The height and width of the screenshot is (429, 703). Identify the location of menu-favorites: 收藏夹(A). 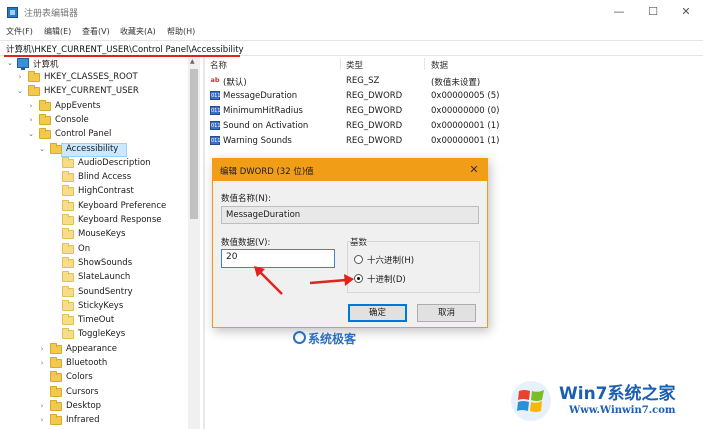
(138, 31).